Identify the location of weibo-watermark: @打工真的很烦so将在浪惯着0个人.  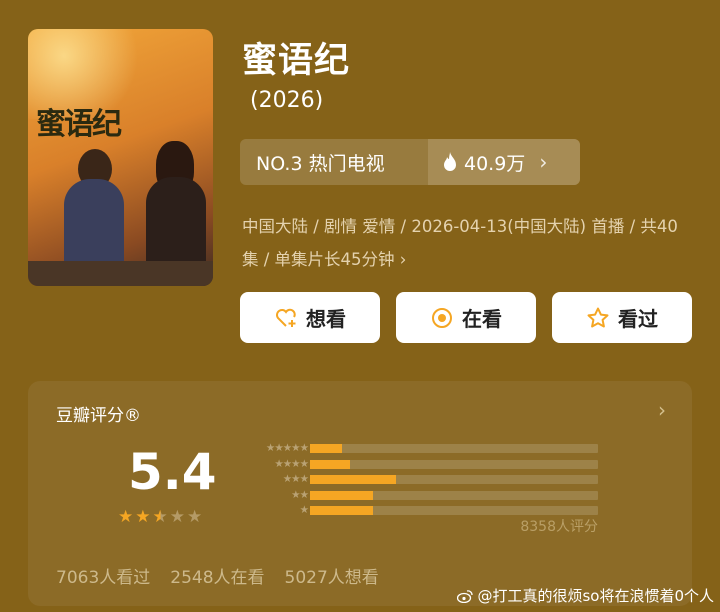
(585, 595).